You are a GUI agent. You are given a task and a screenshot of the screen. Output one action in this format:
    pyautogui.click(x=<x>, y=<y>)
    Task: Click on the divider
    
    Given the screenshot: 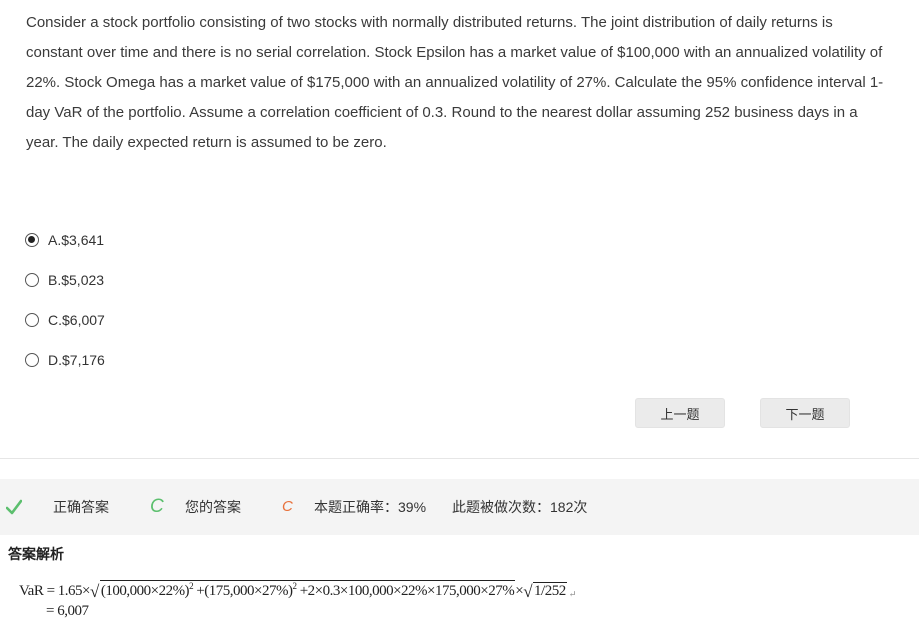 What is the action you would take?
    pyautogui.click(x=459, y=458)
    